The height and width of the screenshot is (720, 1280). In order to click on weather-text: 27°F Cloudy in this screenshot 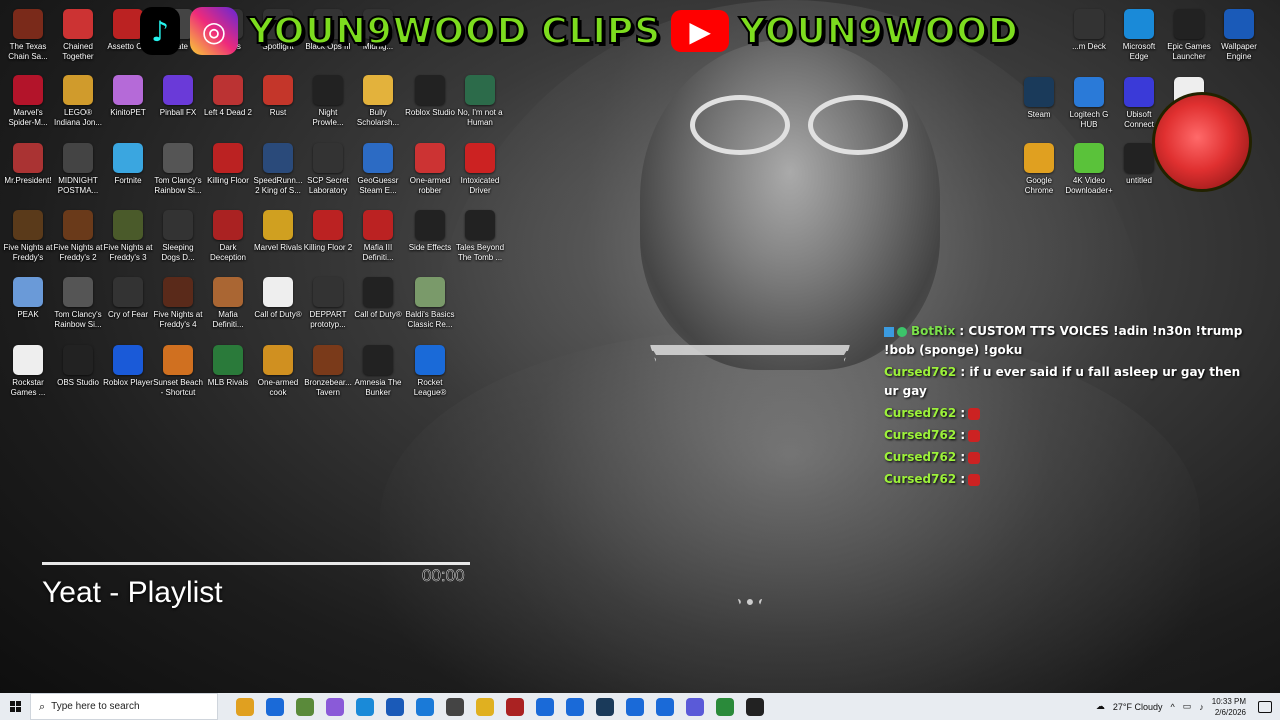, I will do `click(1138, 707)`.